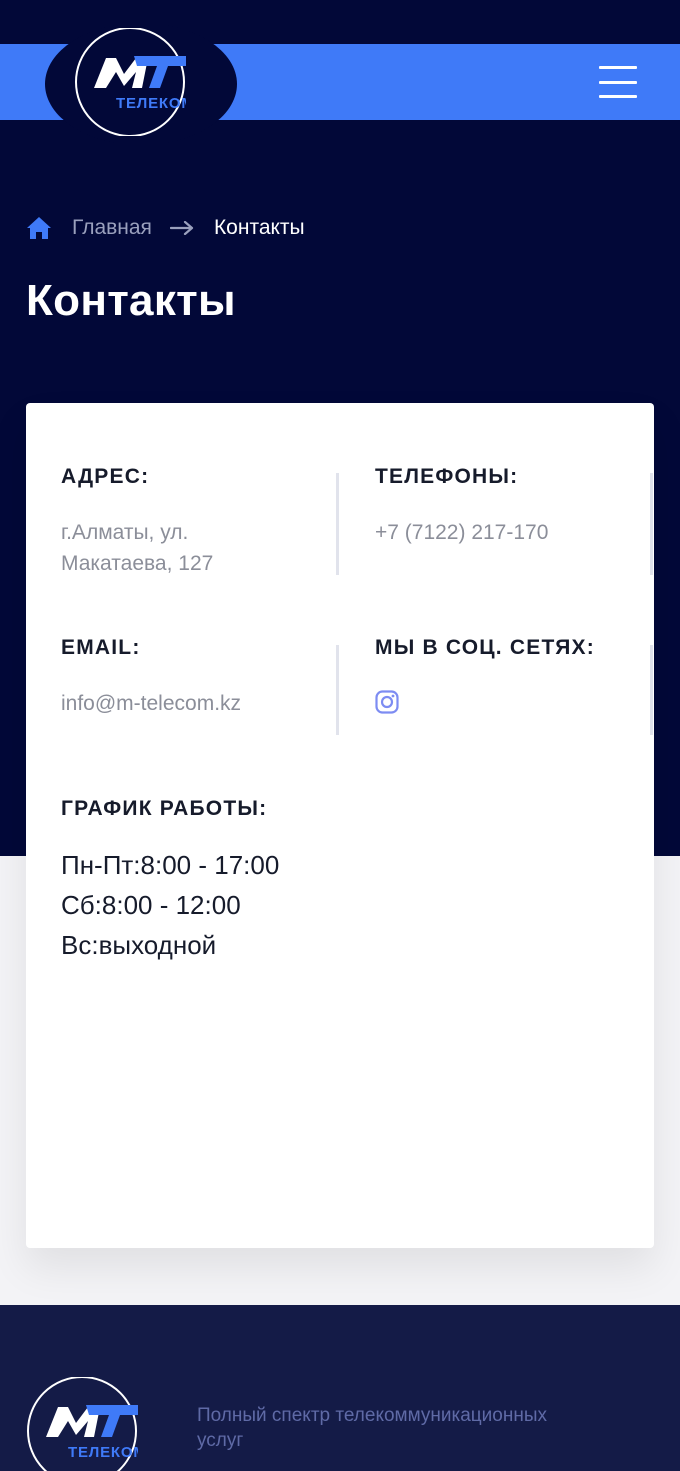  What do you see at coordinates (151, 905) in the screenshot?
I see `schedule-row: Сб:8:00 - 12:00` at bounding box center [151, 905].